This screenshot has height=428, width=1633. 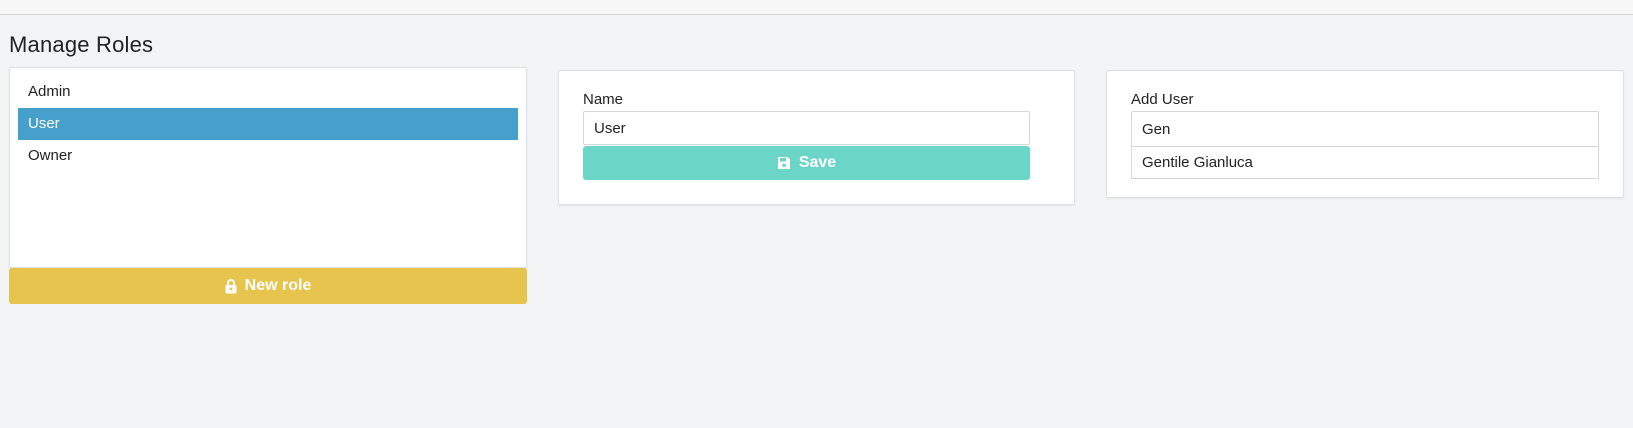 What do you see at coordinates (1365, 129) in the screenshot?
I see `add-user-search-input` at bounding box center [1365, 129].